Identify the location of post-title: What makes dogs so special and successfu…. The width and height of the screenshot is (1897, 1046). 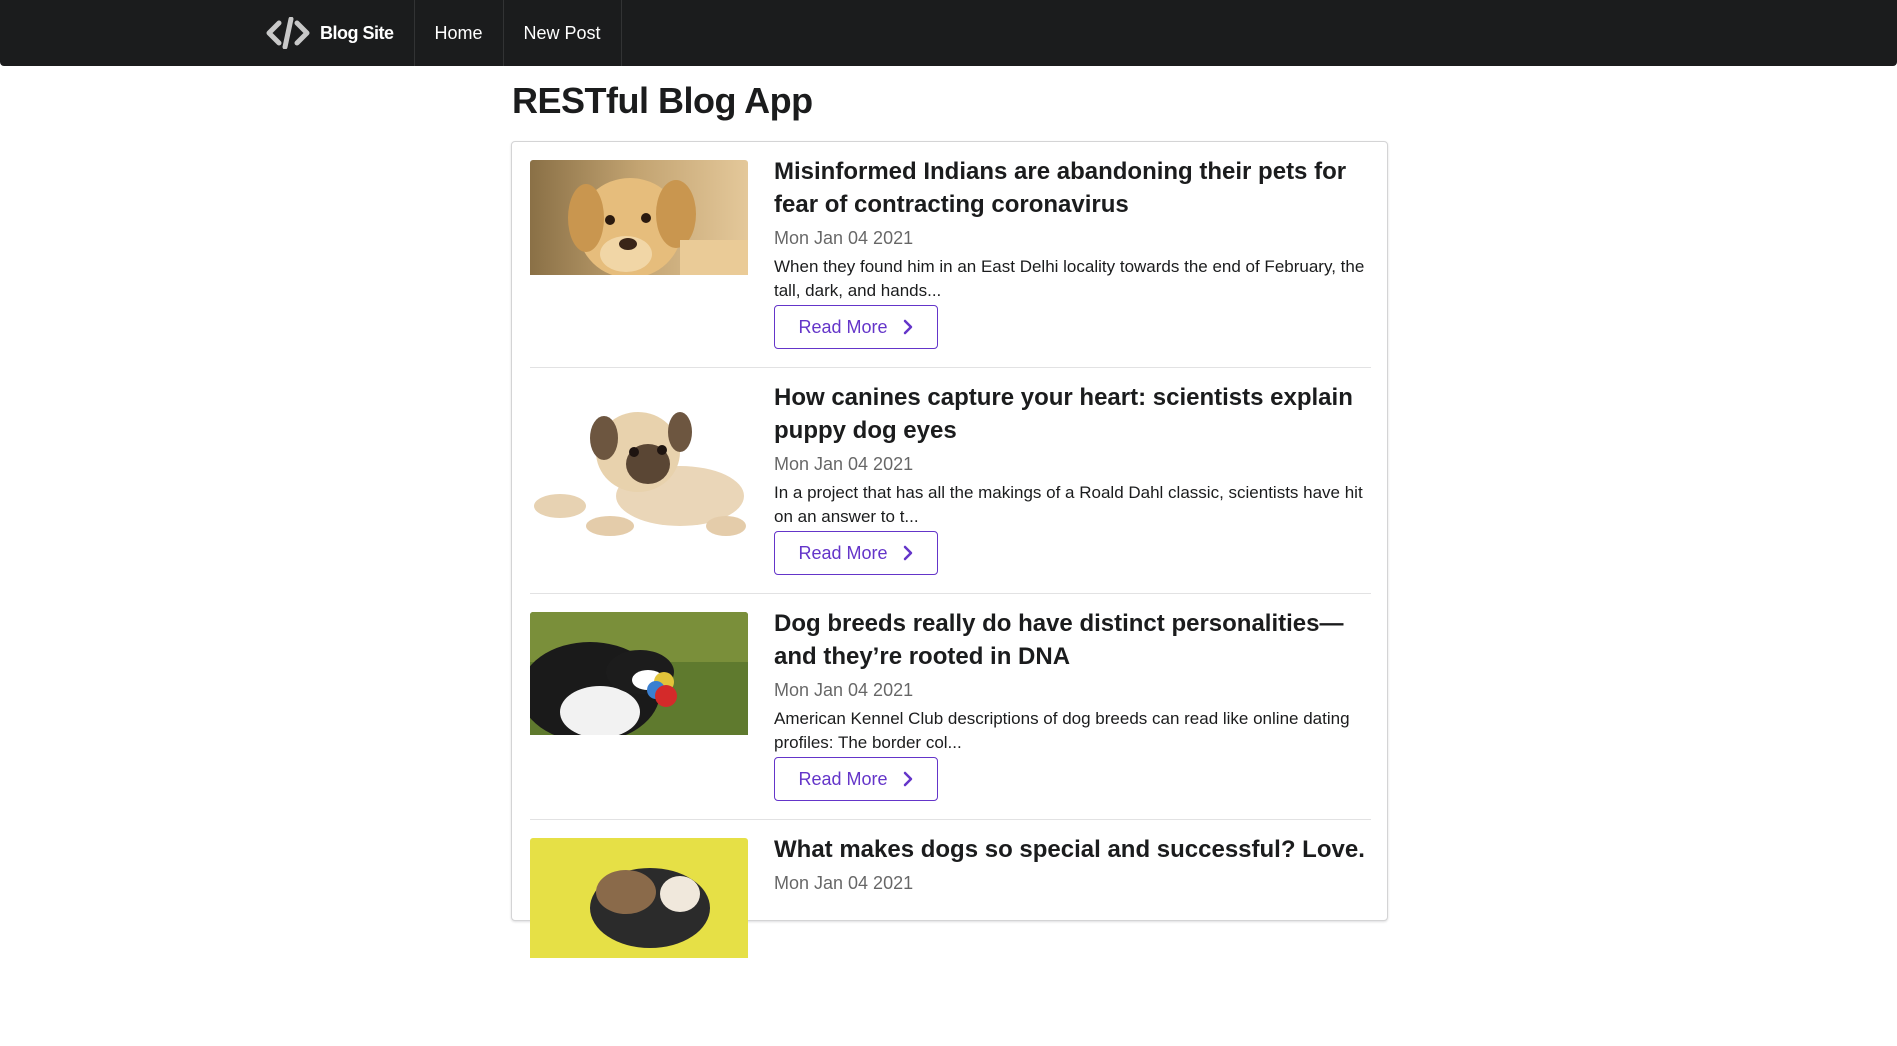
(1072, 849).